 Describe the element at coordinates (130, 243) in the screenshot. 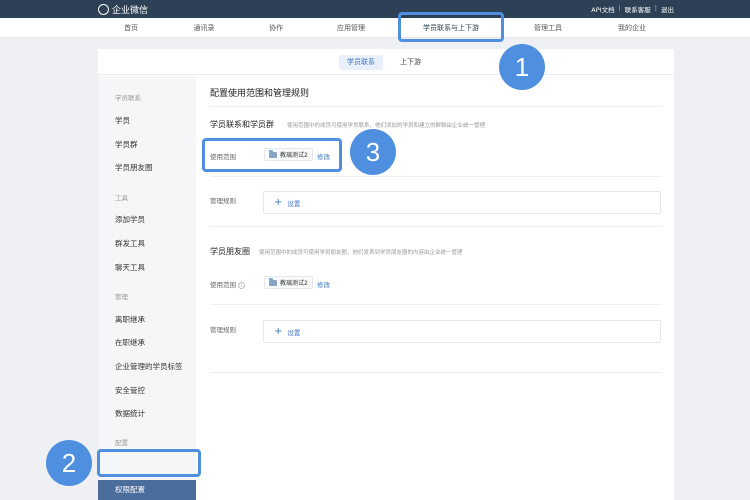

I see `sidebar-item-mass-send: 群发工具` at that location.